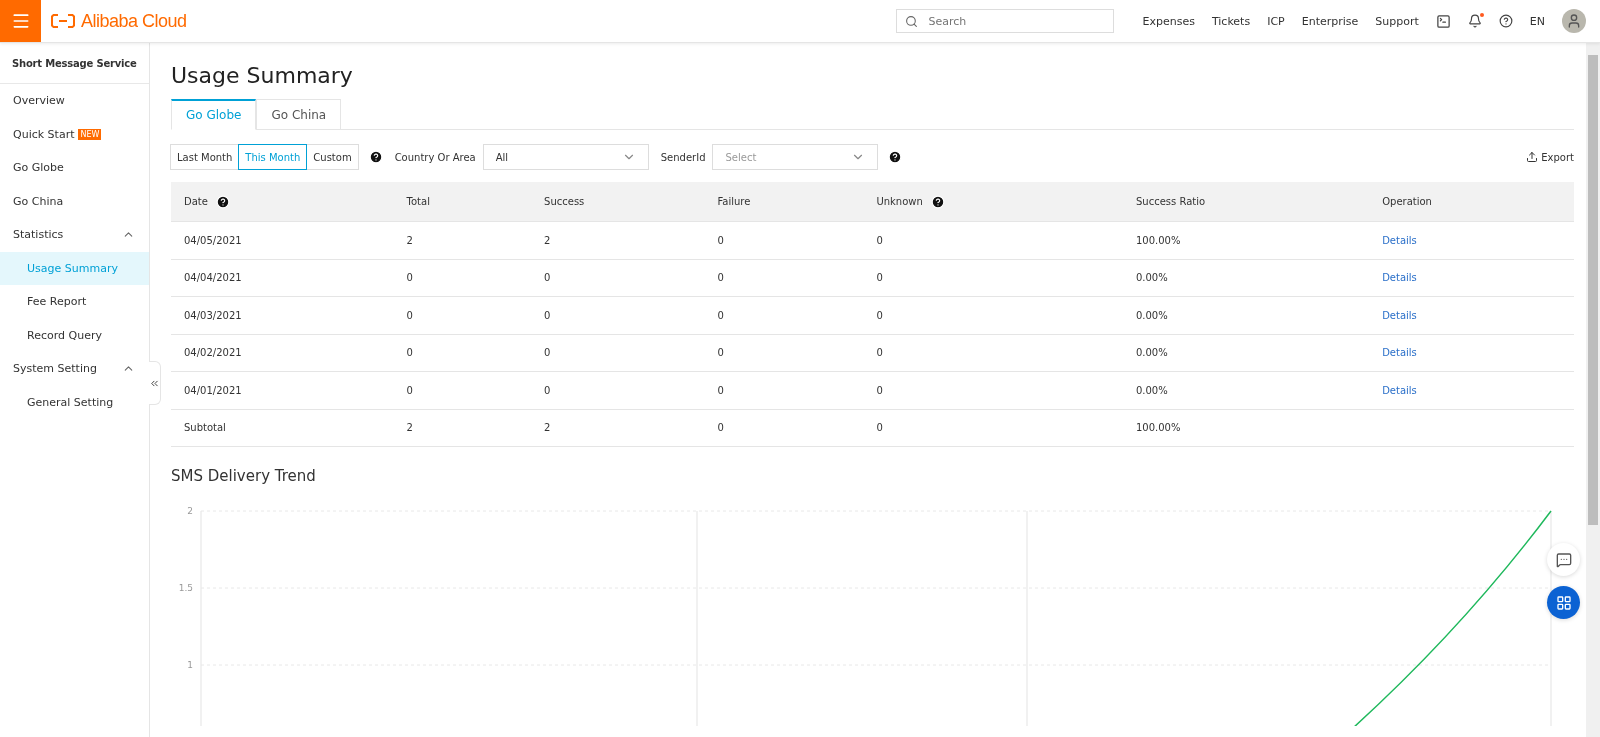  Describe the element at coordinates (74, 235) in the screenshot. I see `sidebar-item: Statistics` at that location.